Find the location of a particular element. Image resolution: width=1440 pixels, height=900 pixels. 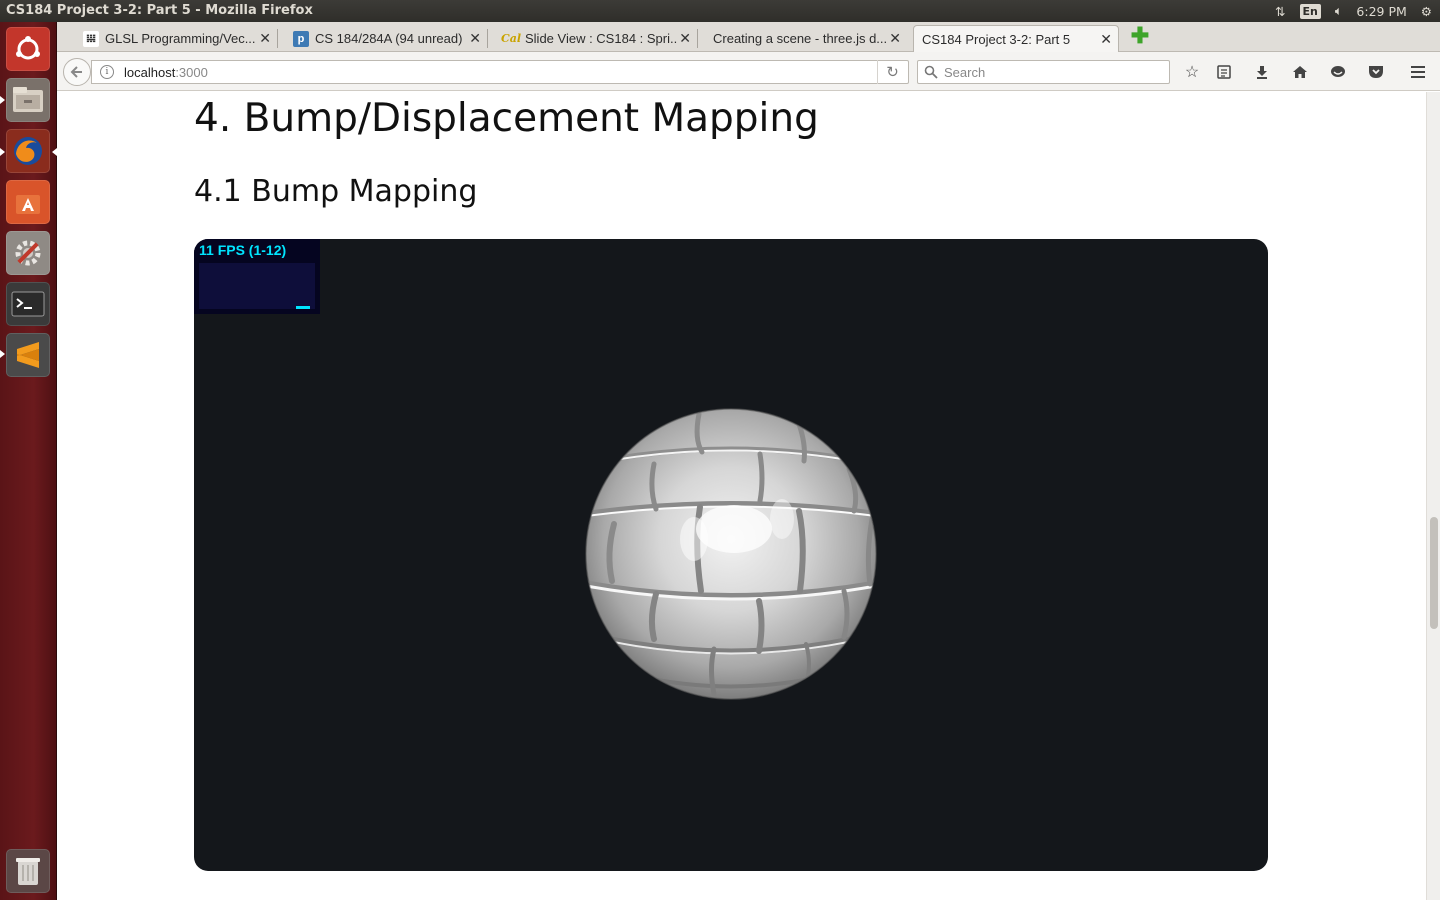

bump-mapped-sphere is located at coordinates (731, 554).